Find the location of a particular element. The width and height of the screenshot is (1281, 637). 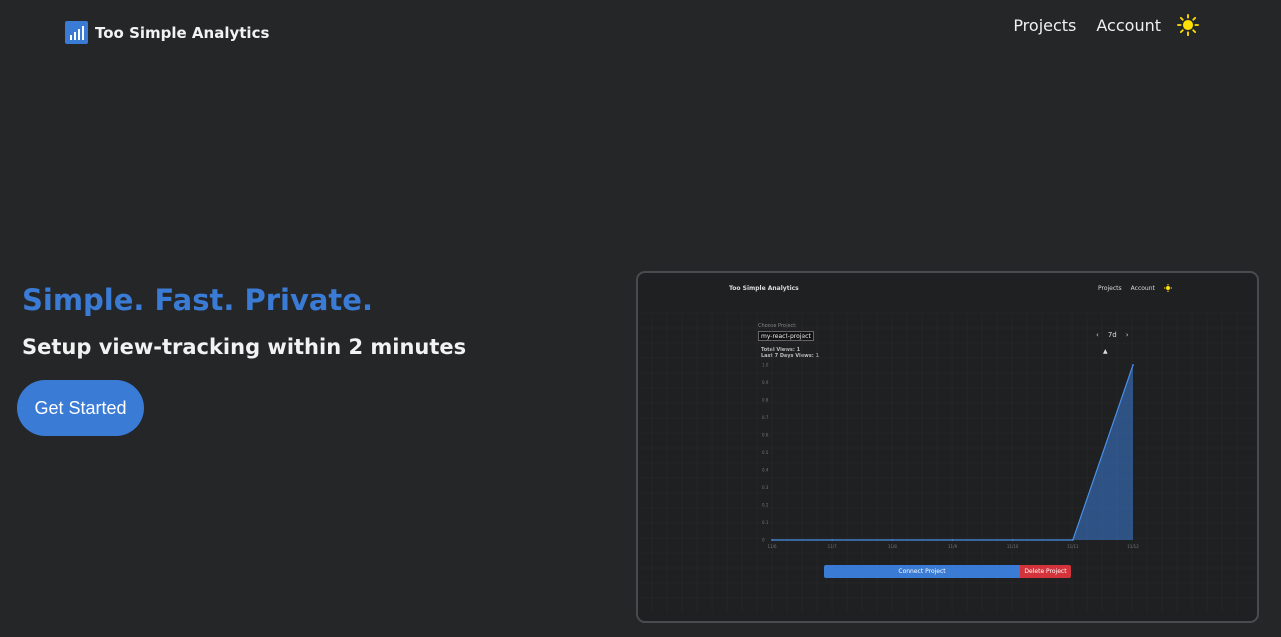

sun-icon is located at coordinates (1188, 25).